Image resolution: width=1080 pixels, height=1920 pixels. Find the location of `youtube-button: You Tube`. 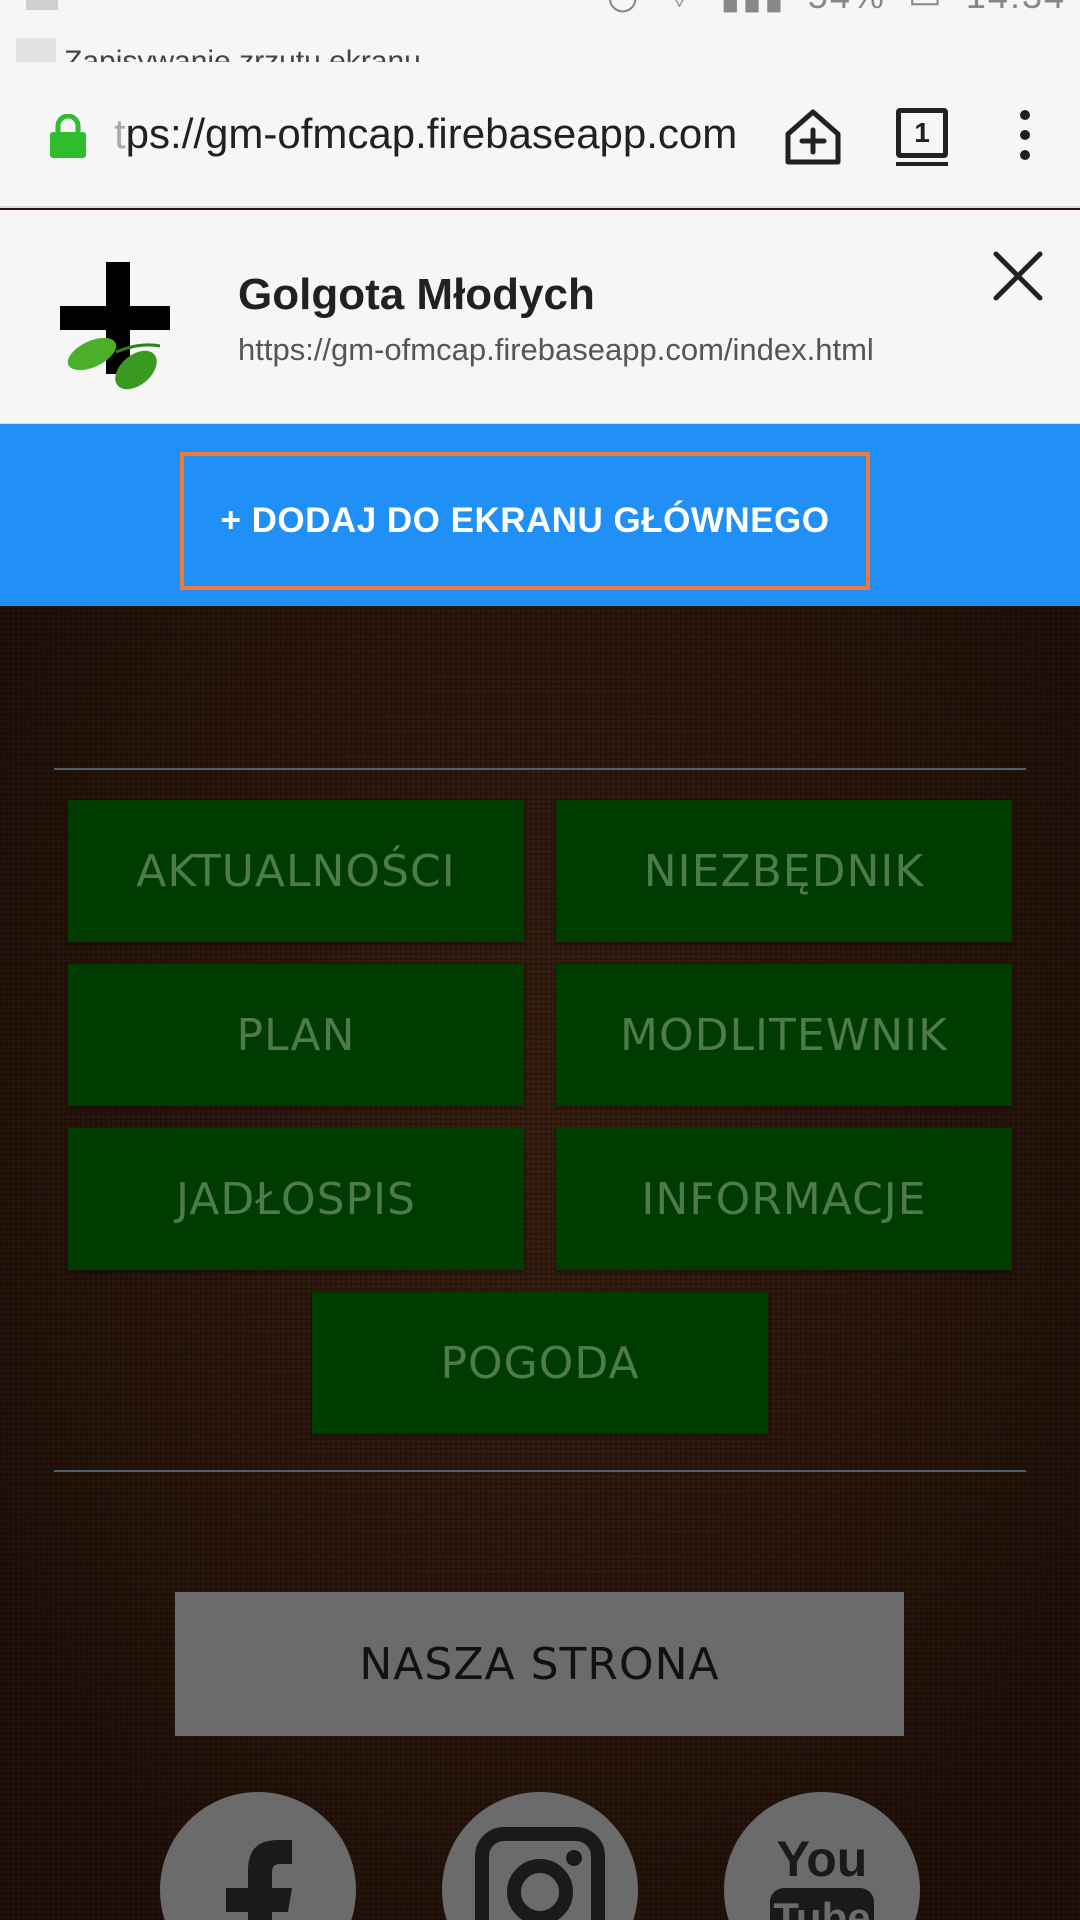

youtube-button: You Tube is located at coordinates (822, 1856).